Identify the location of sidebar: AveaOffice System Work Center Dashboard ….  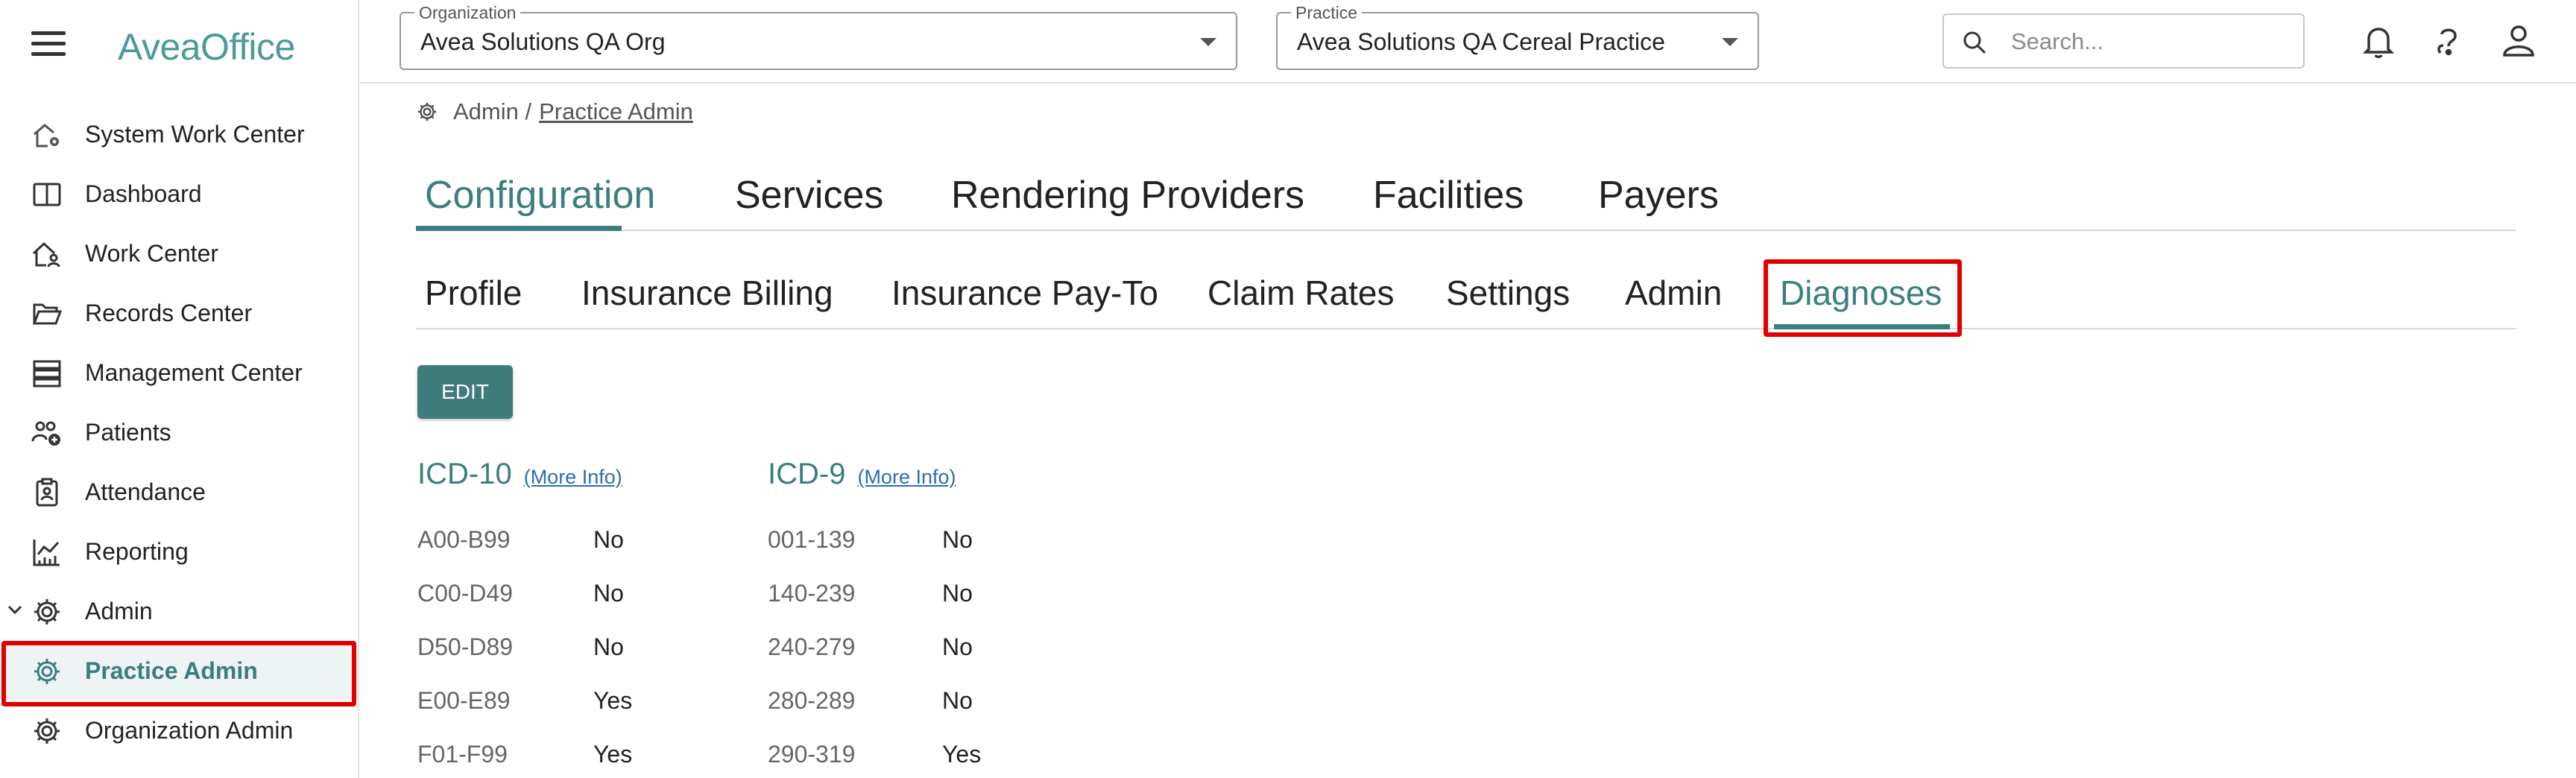
(179, 389).